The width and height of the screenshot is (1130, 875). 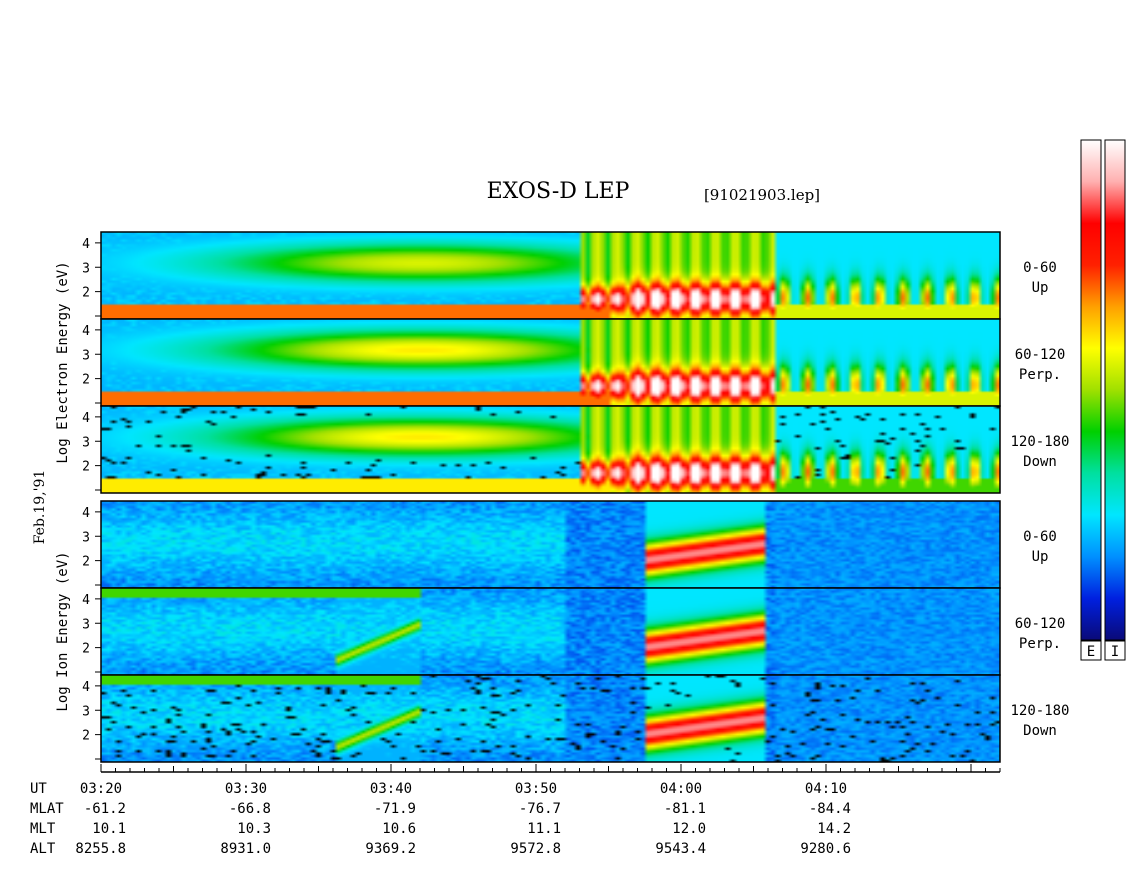 What do you see at coordinates (685, 809) in the screenshot?
I see `ephemeris-value: -81.1` at bounding box center [685, 809].